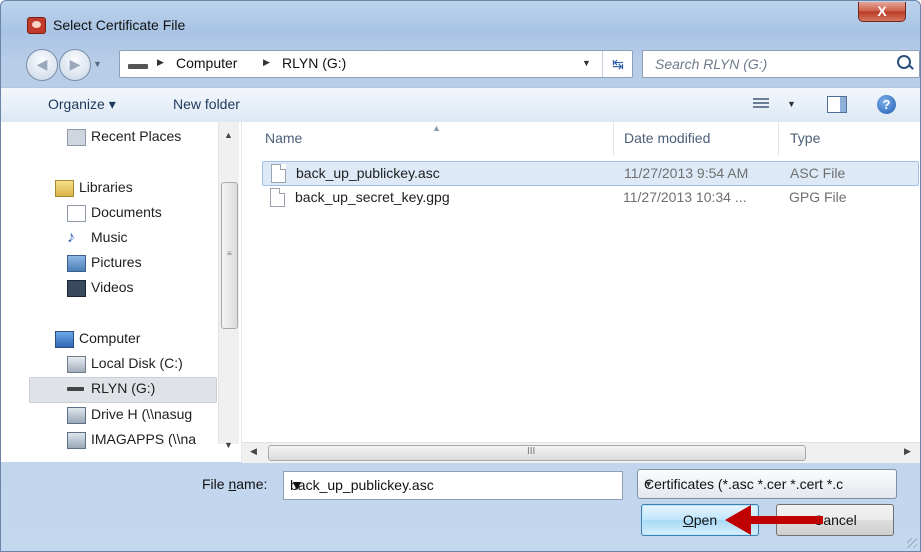 The height and width of the screenshot is (552, 921). I want to click on preview-pane-icon, so click(837, 104).